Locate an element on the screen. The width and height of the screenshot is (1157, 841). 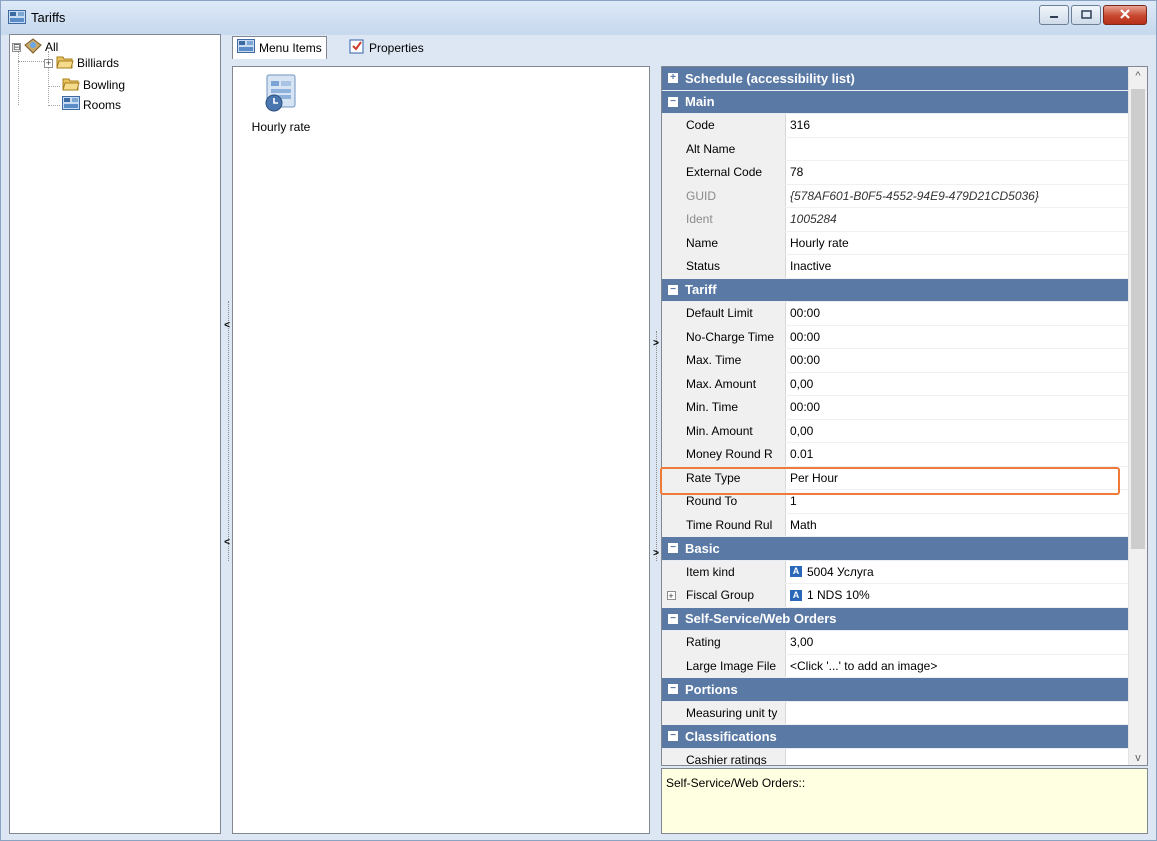
left-splitter is located at coordinates (228, 431).